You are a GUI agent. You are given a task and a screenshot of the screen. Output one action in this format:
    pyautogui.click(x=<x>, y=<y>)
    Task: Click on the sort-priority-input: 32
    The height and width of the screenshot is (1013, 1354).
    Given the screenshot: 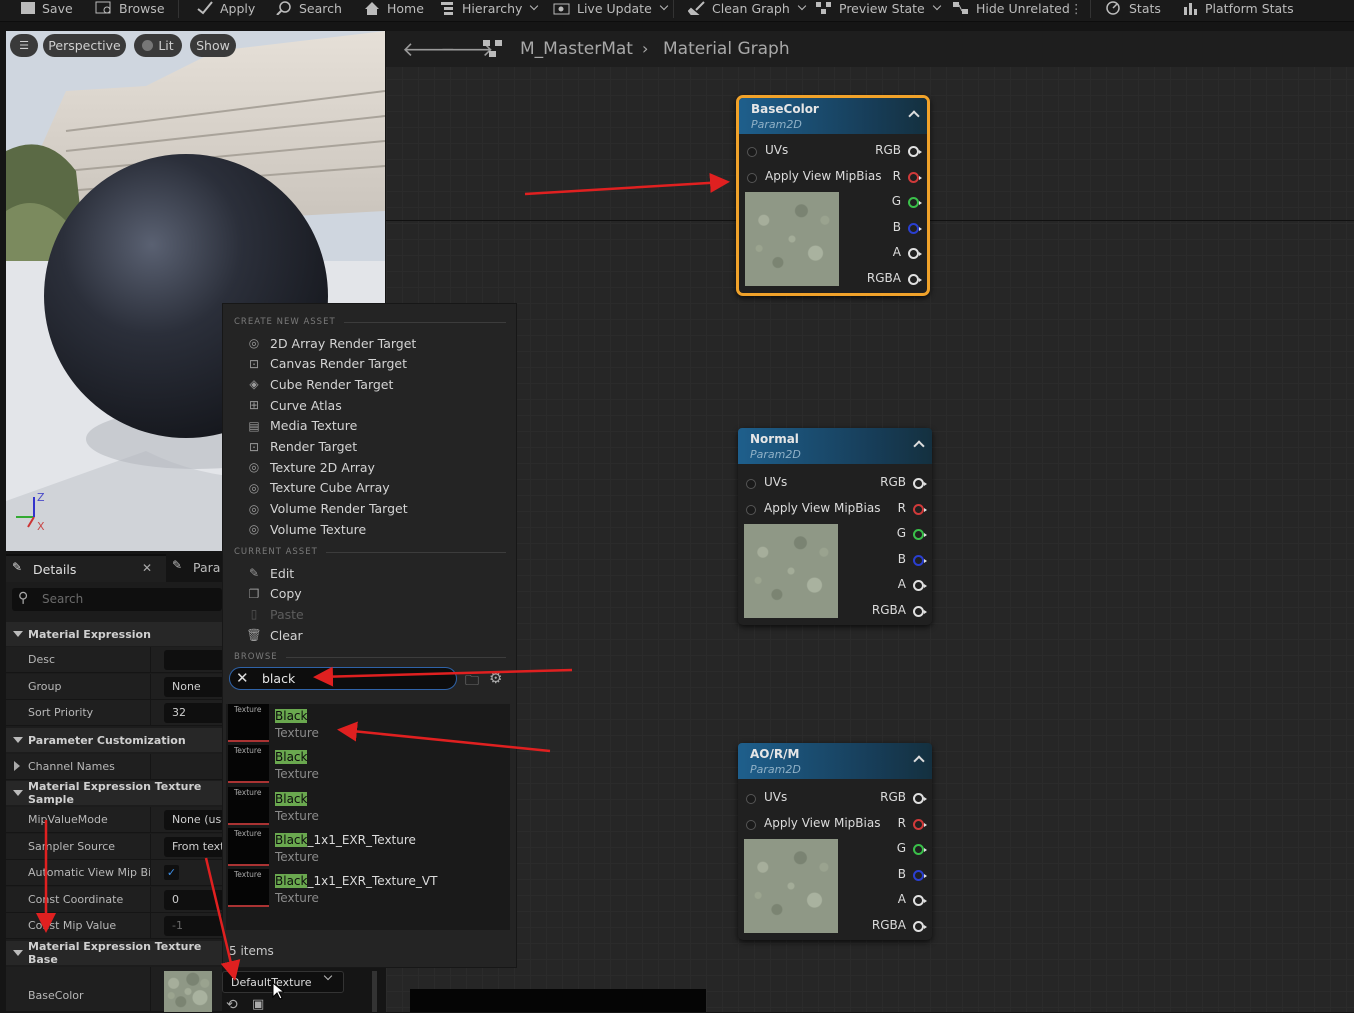 What is the action you would take?
    pyautogui.click(x=194, y=713)
    